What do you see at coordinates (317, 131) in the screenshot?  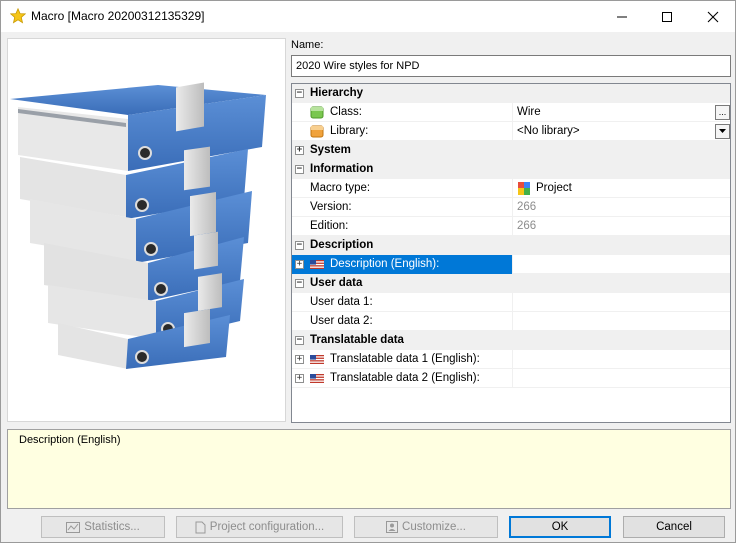 I see `library-icon` at bounding box center [317, 131].